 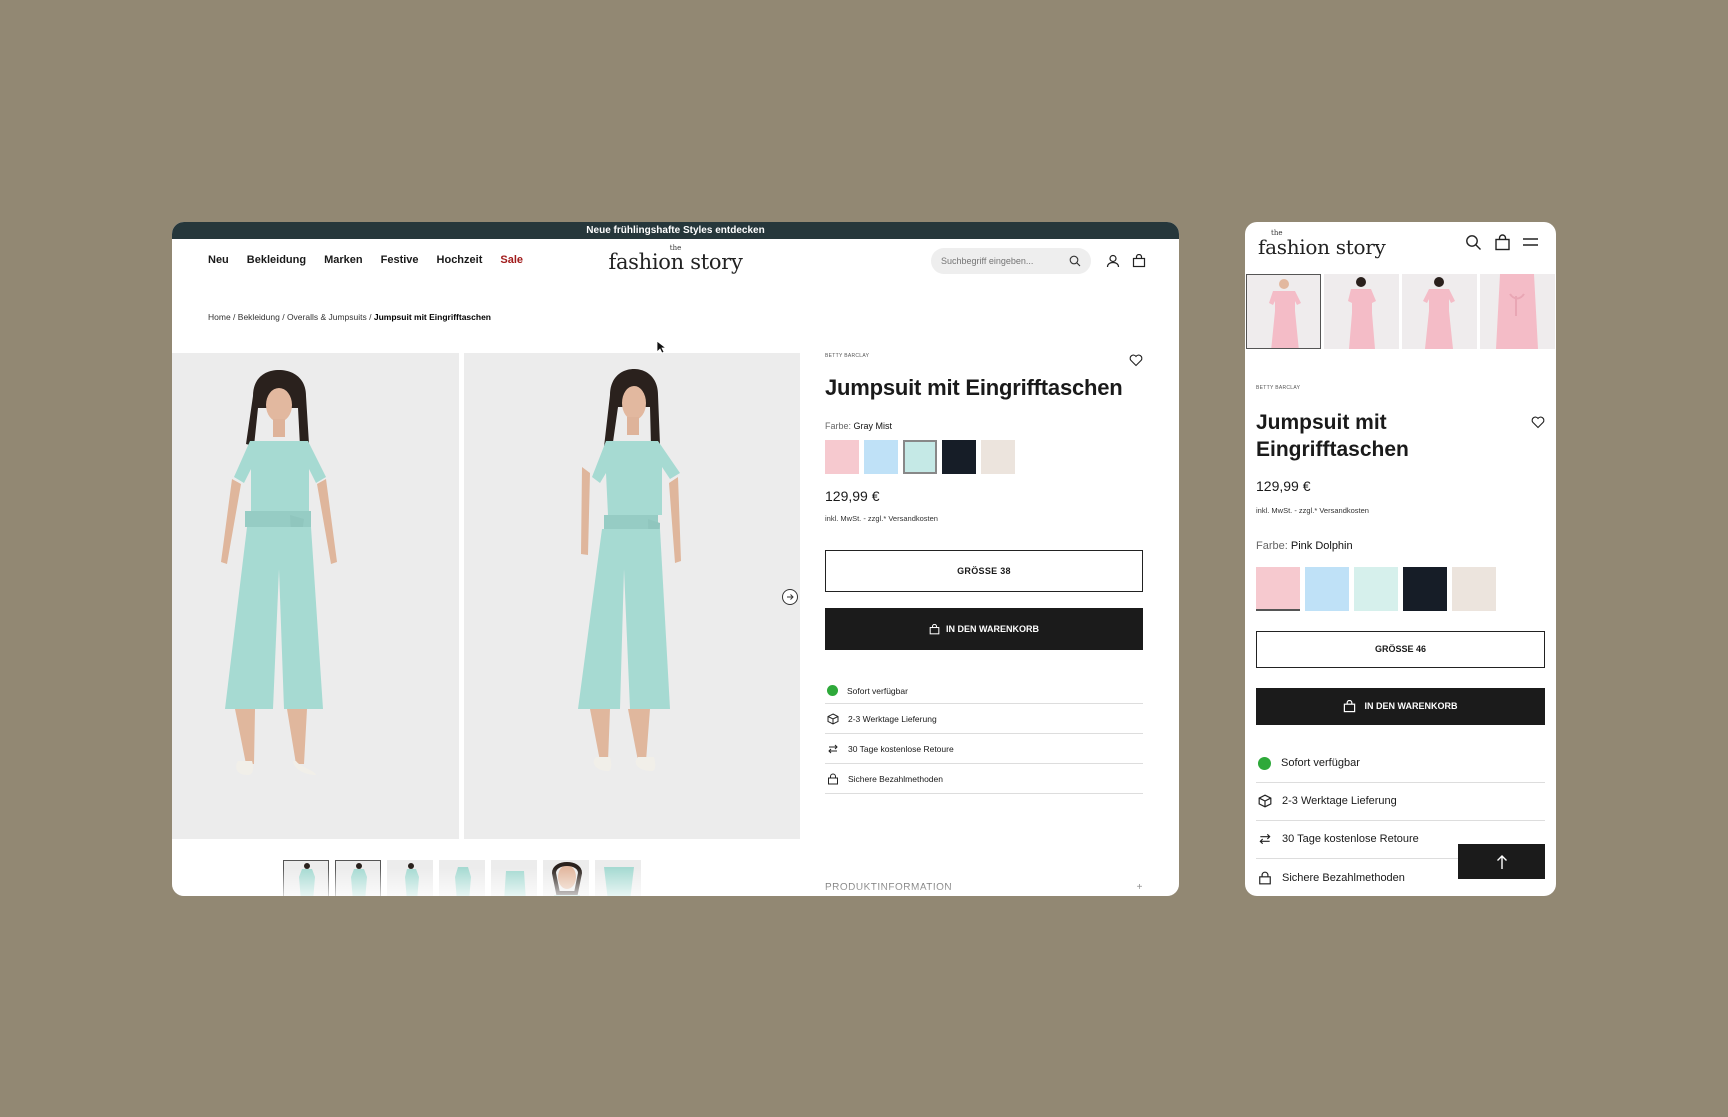 I want to click on price: 129,99 €, so click(x=1283, y=485).